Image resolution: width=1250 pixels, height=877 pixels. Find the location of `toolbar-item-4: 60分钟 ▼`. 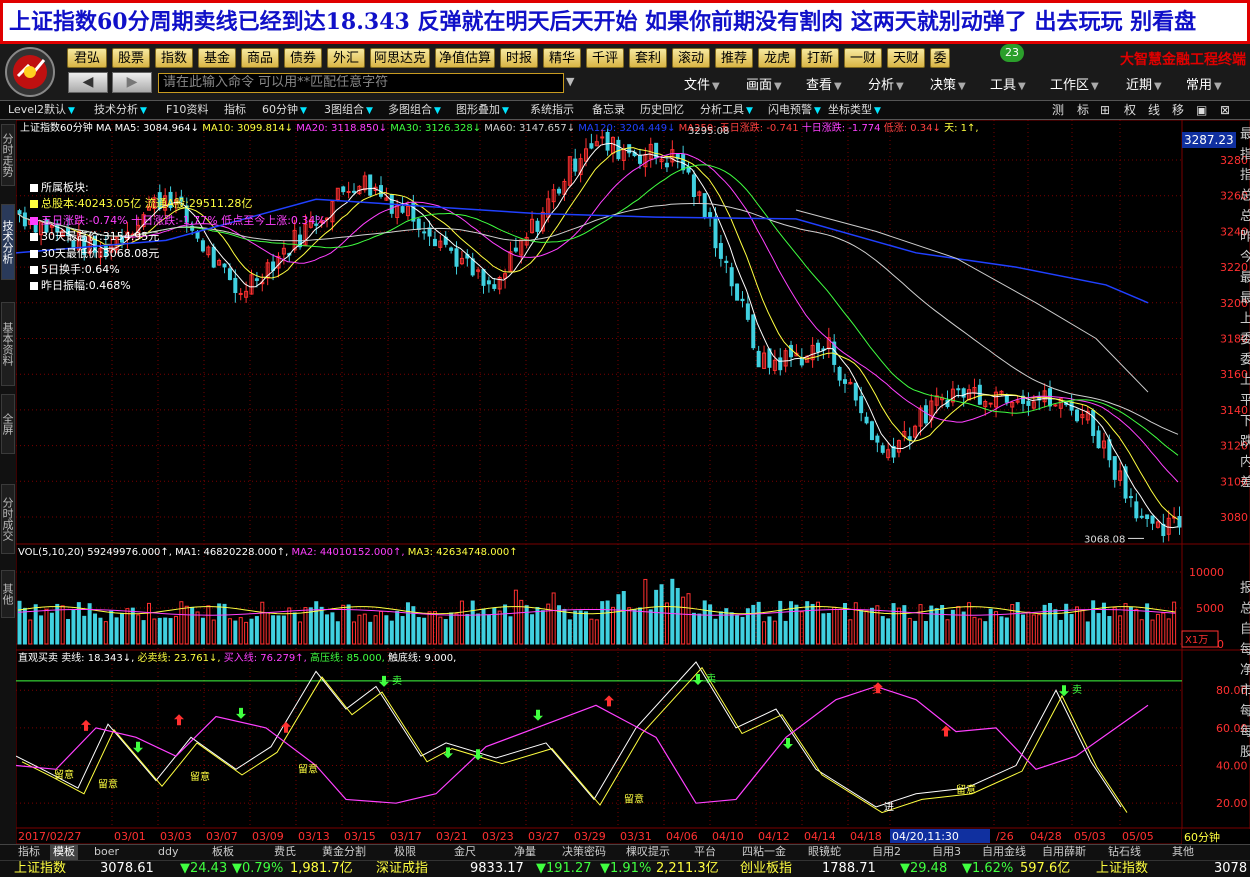

toolbar-item-4: 60分钟 ▼ is located at coordinates (284, 110).